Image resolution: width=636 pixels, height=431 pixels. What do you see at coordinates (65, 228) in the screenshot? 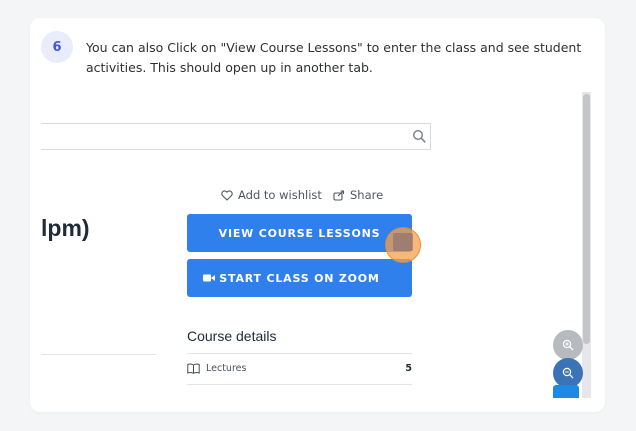
I see `course-title-fragment: lpm)` at bounding box center [65, 228].